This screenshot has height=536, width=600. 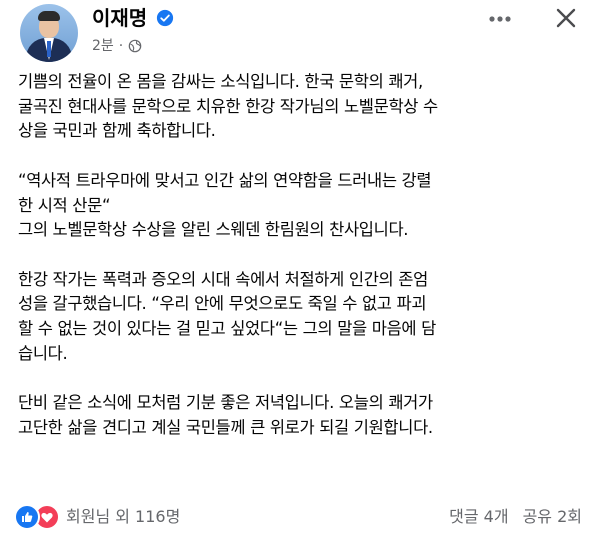 I want to click on reactions-summary: 회원님 외 116명, so click(x=97, y=517).